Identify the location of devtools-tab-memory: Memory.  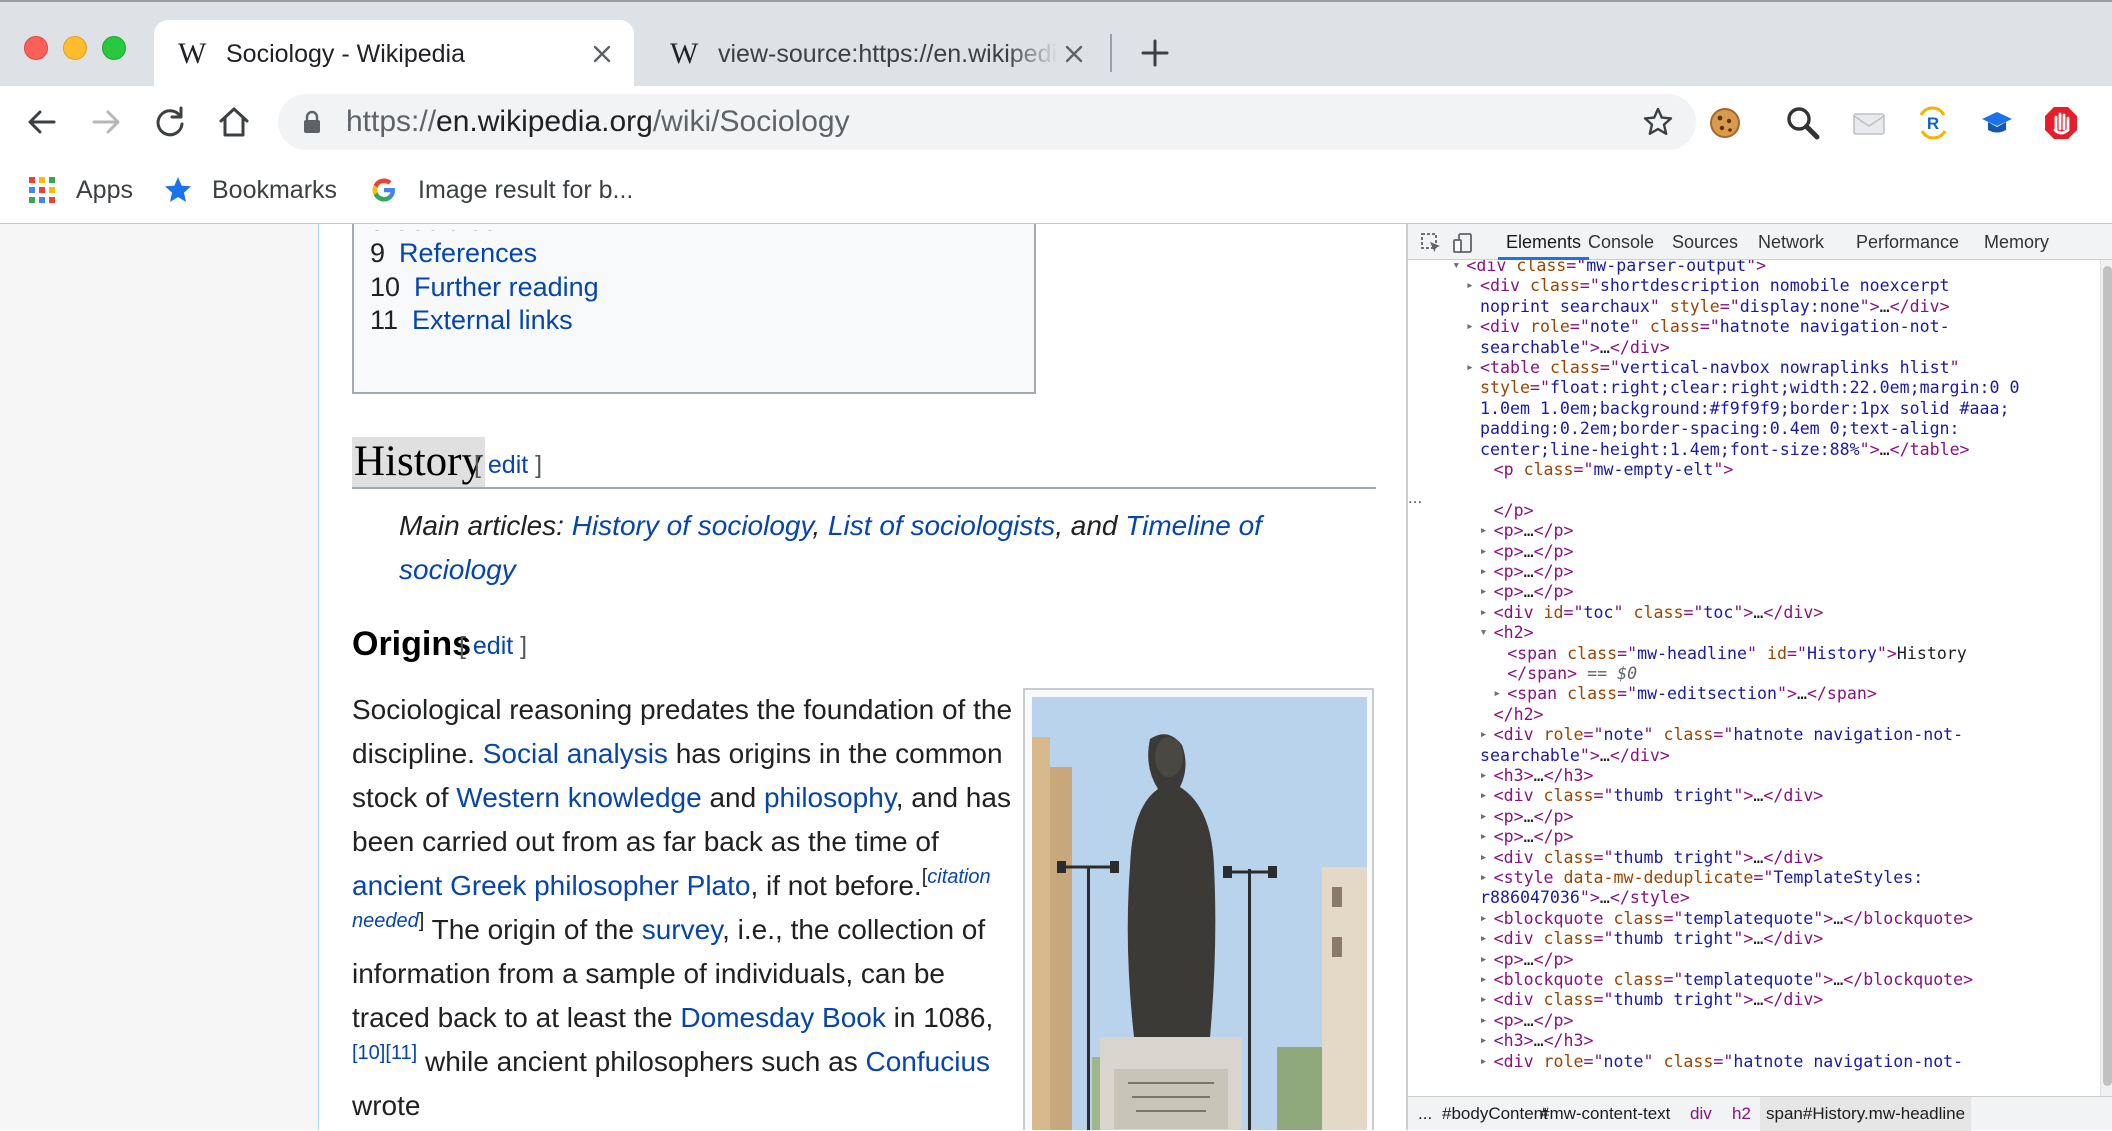
(2016, 242).